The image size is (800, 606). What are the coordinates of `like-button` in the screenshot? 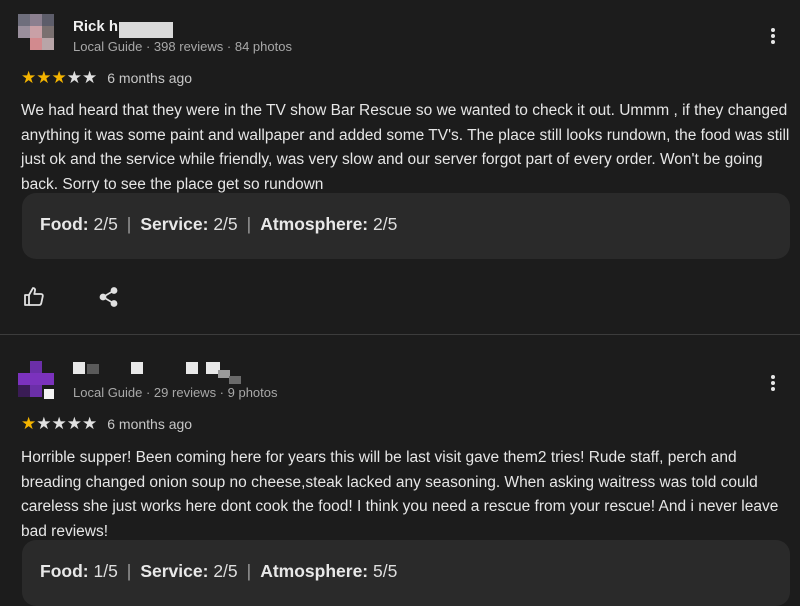 It's located at (34, 297).